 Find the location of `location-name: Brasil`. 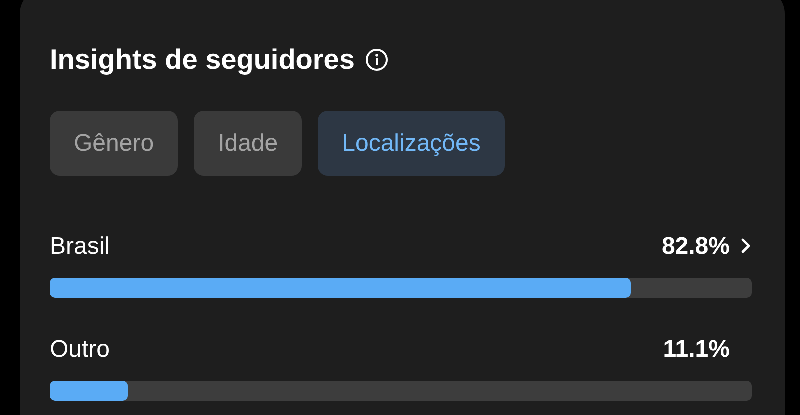

location-name: Brasil is located at coordinates (81, 247).